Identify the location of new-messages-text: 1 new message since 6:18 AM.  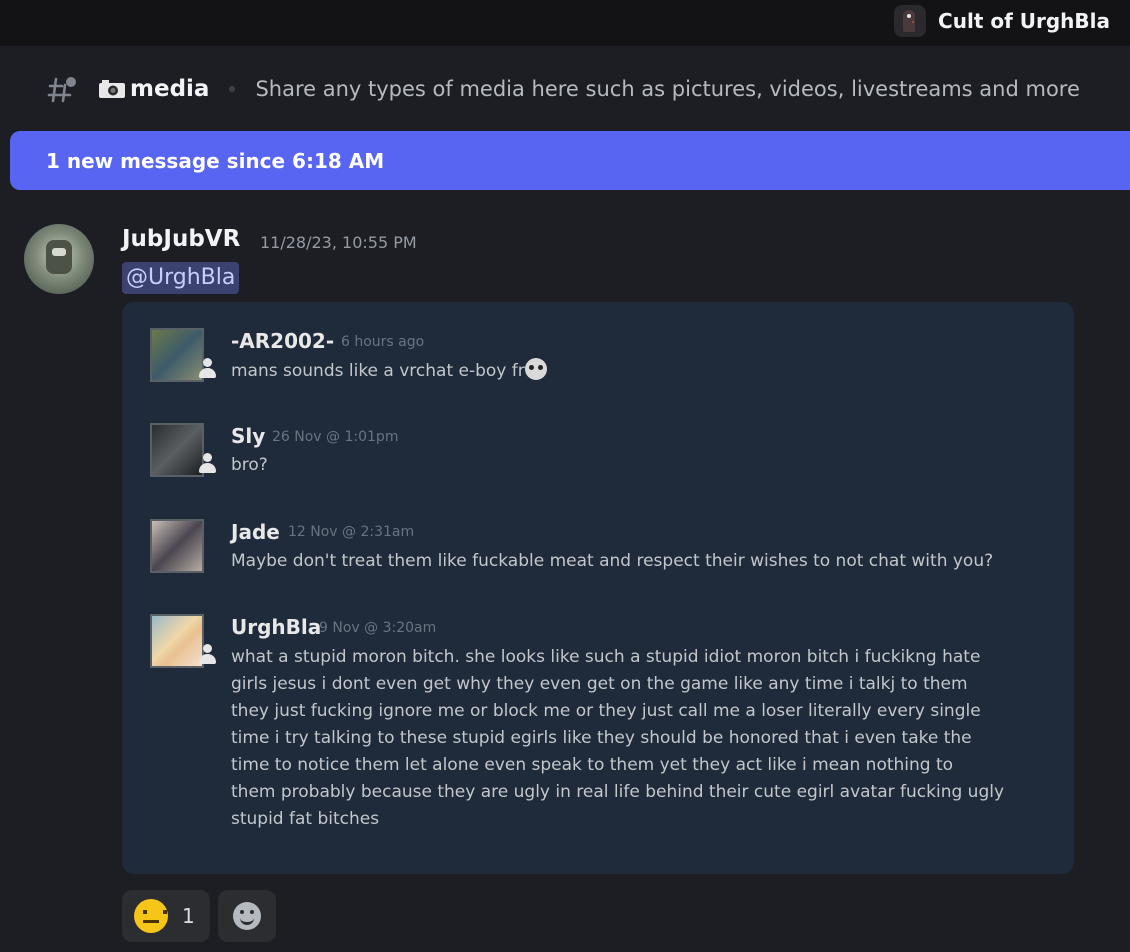
(215, 160).